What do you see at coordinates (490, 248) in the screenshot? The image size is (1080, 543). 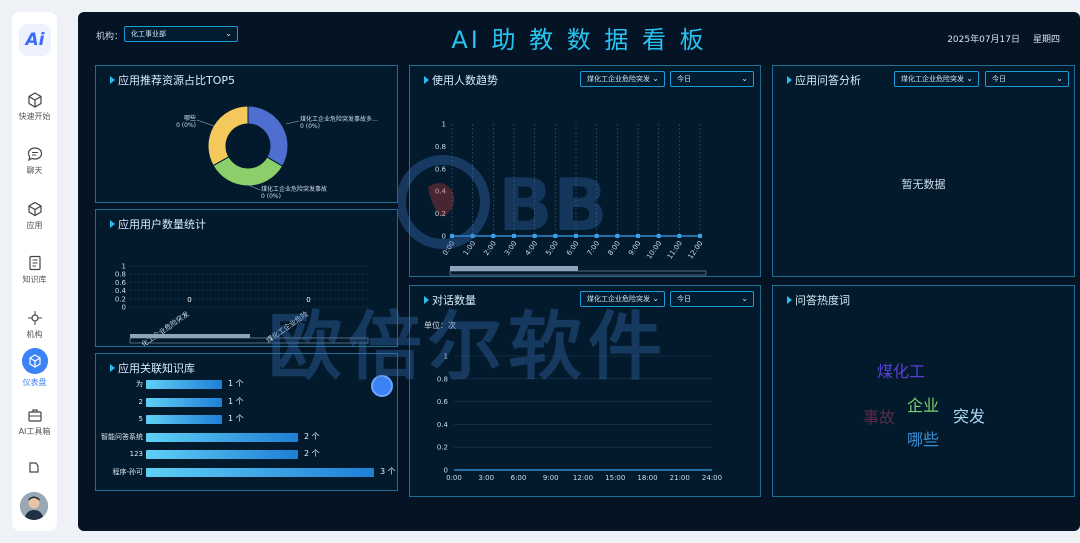 I see `x-tick: 2:00` at bounding box center [490, 248].